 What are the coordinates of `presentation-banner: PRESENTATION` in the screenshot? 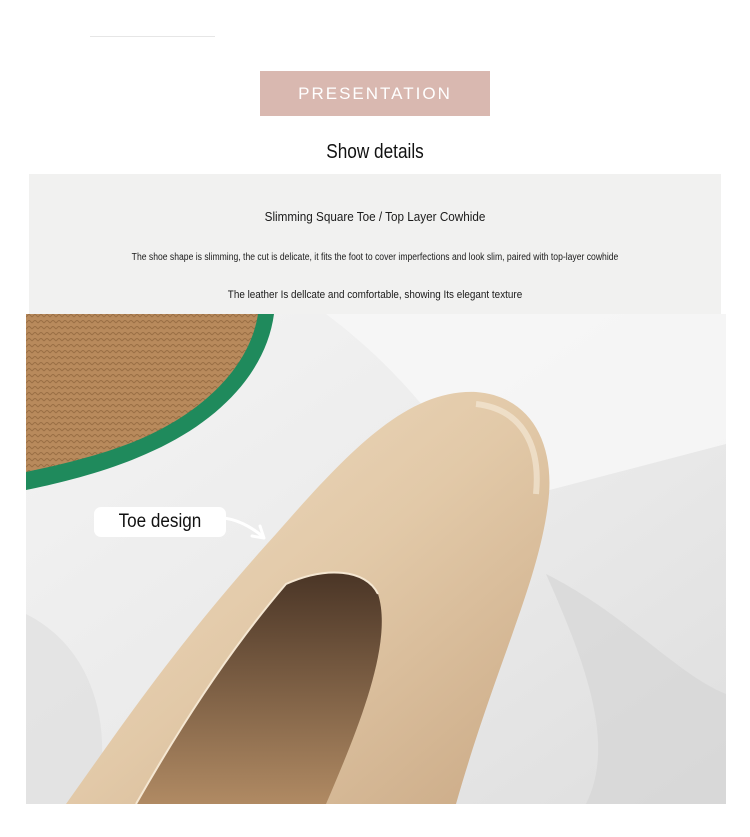 It's located at (375, 93).